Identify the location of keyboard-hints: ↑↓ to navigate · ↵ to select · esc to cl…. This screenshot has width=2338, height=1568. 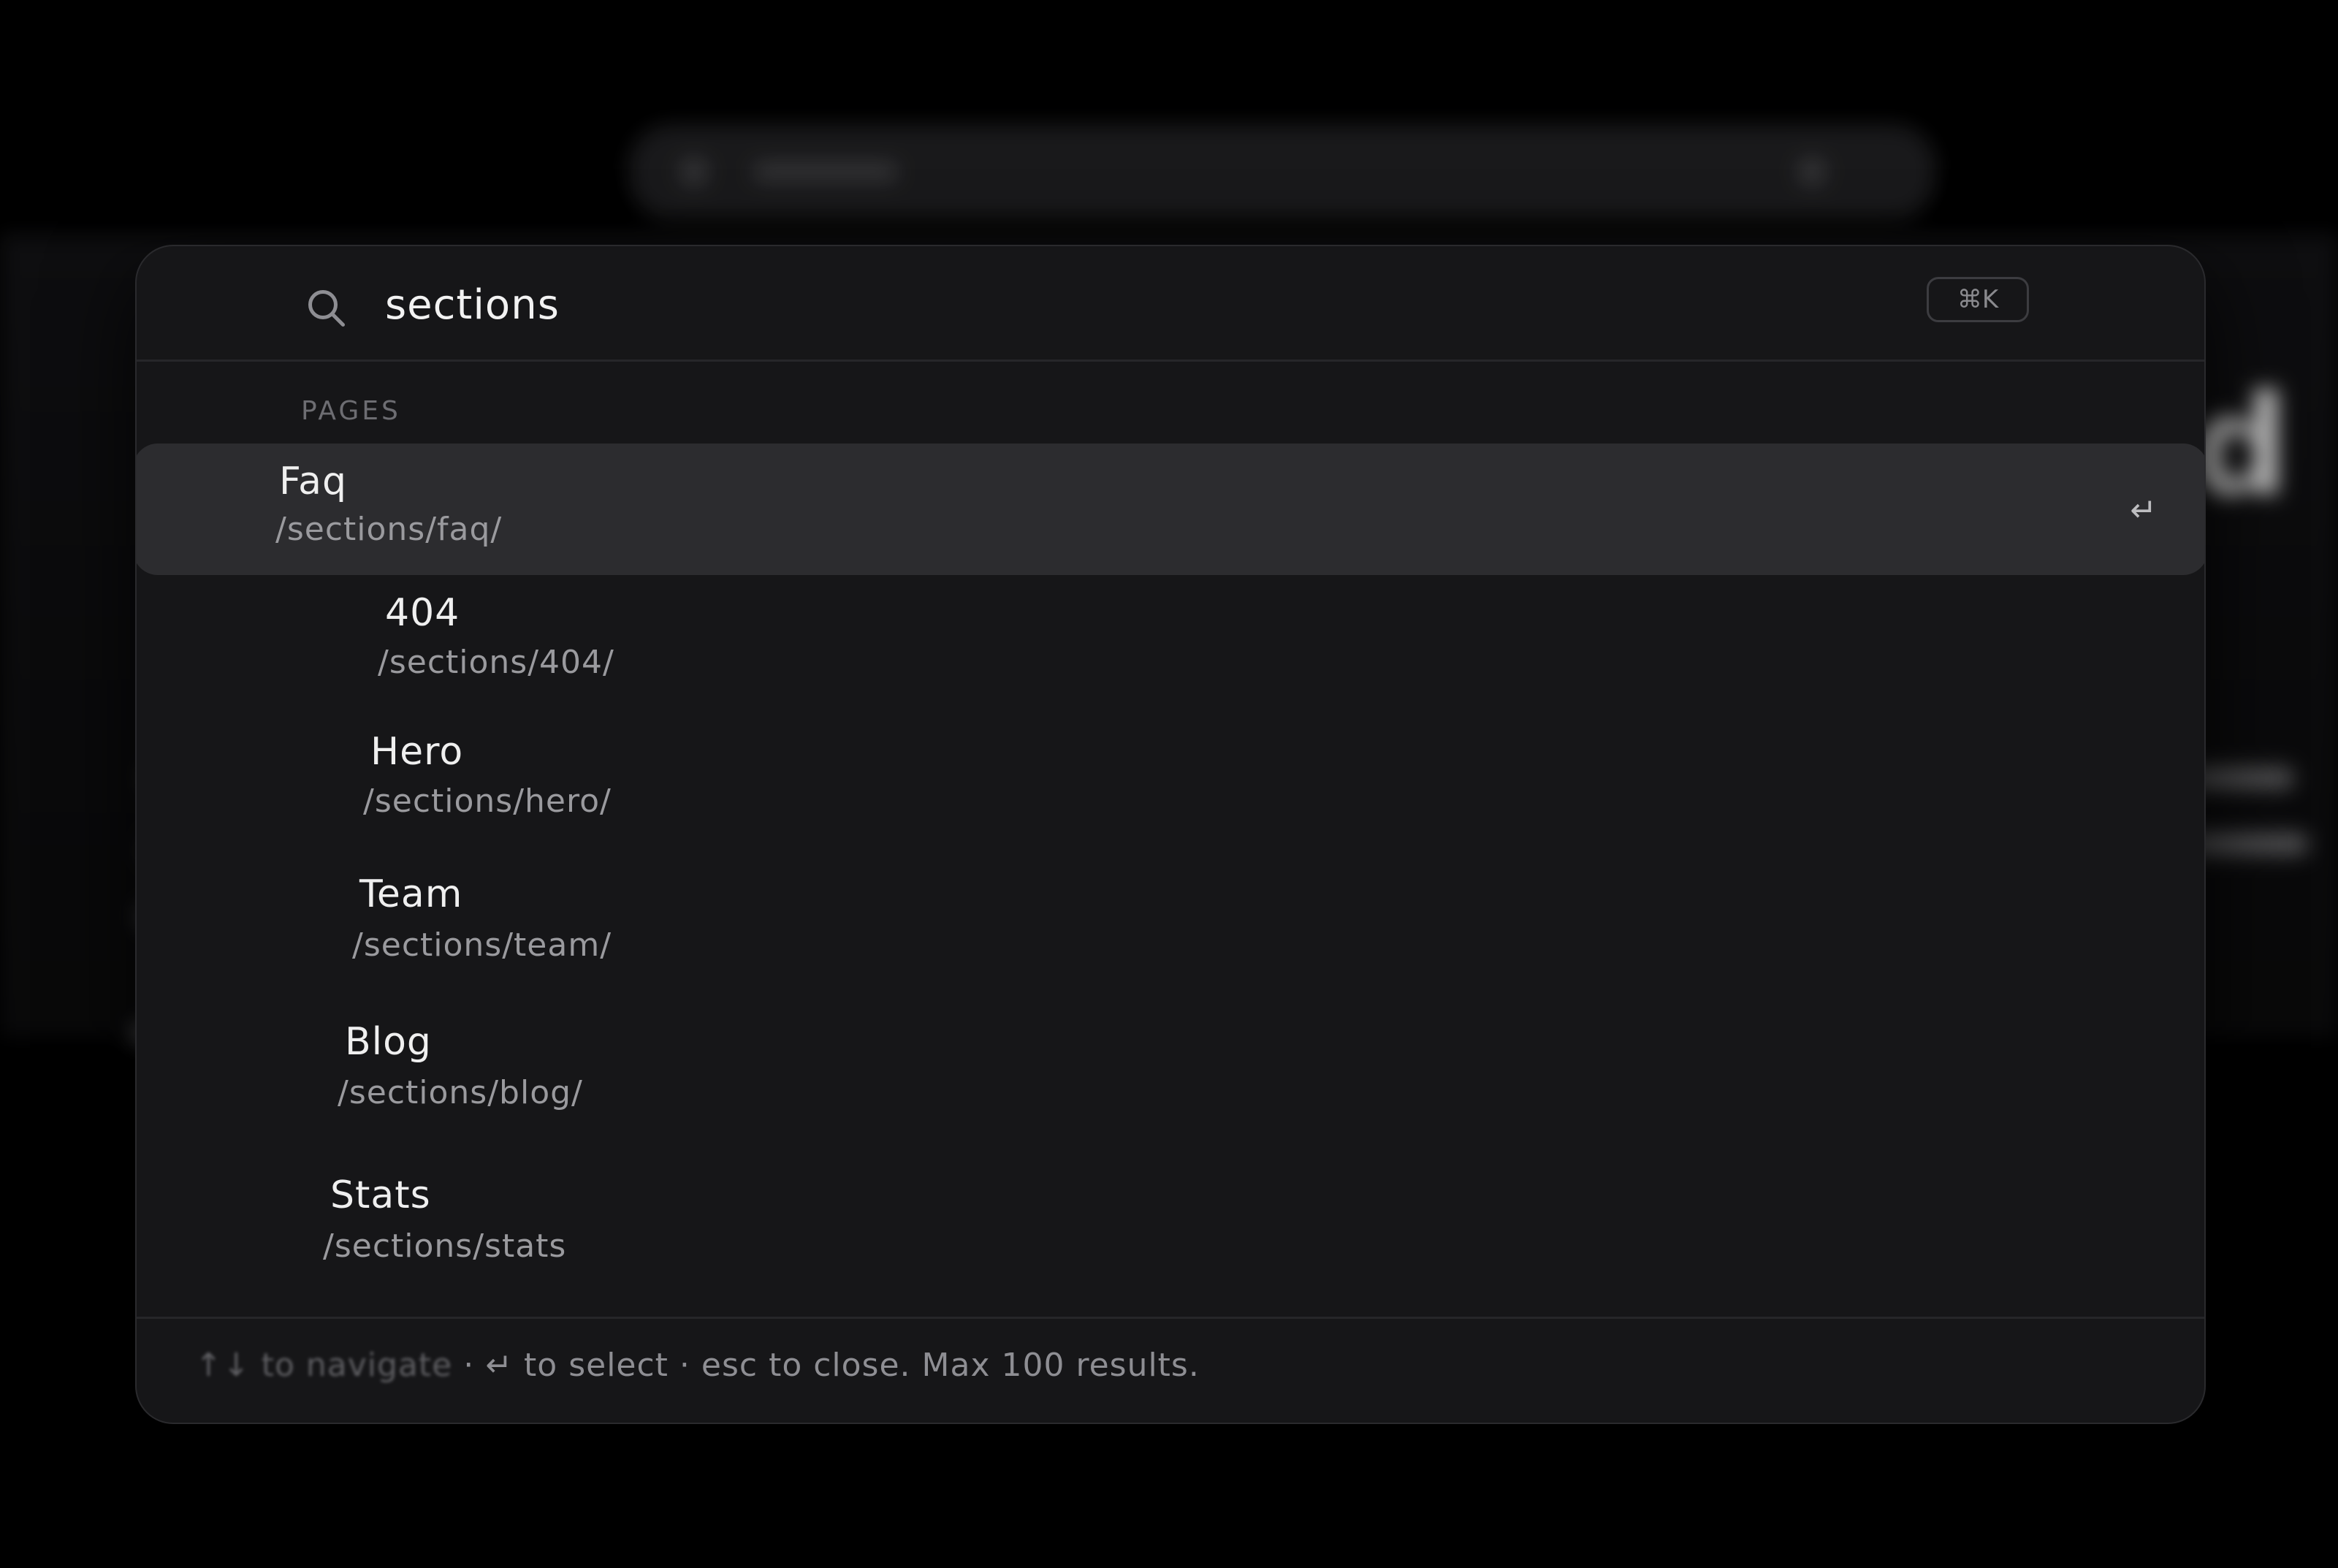
(697, 1365).